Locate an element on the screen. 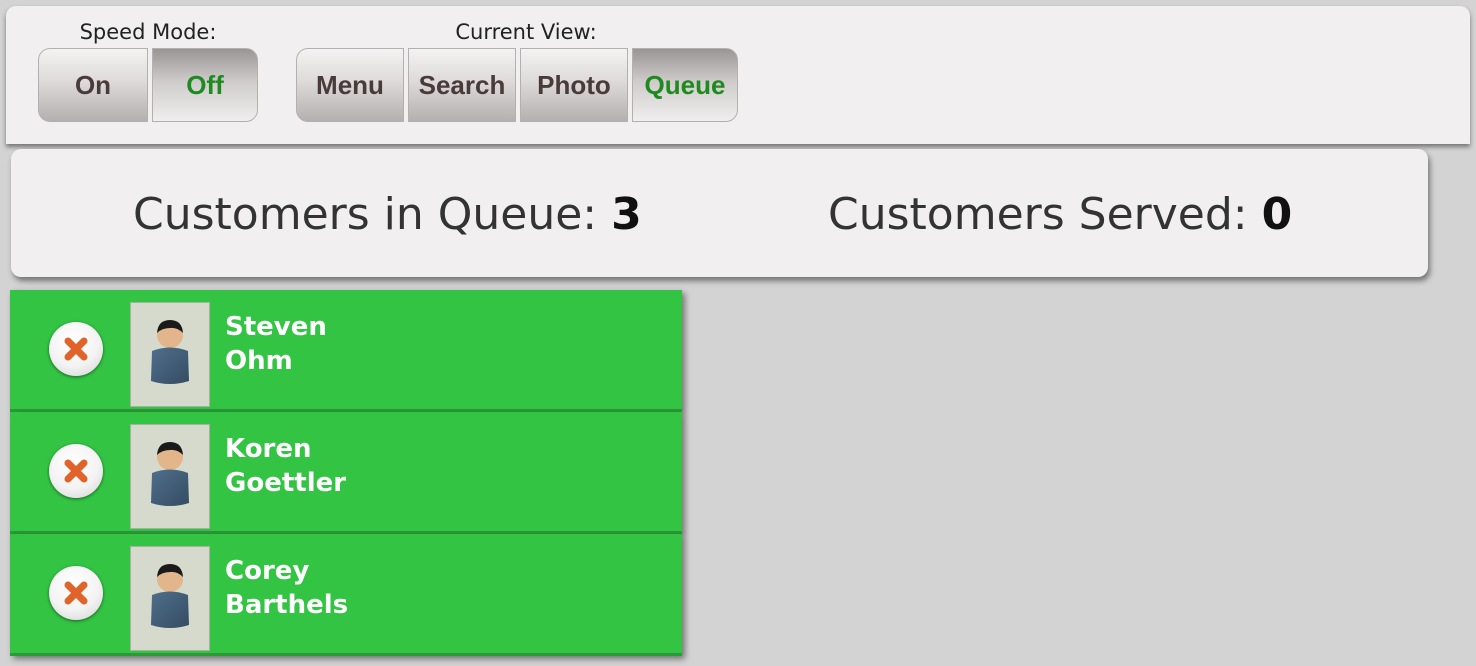 The image size is (1476, 666). customer-first-name: Corey is located at coordinates (267, 571).